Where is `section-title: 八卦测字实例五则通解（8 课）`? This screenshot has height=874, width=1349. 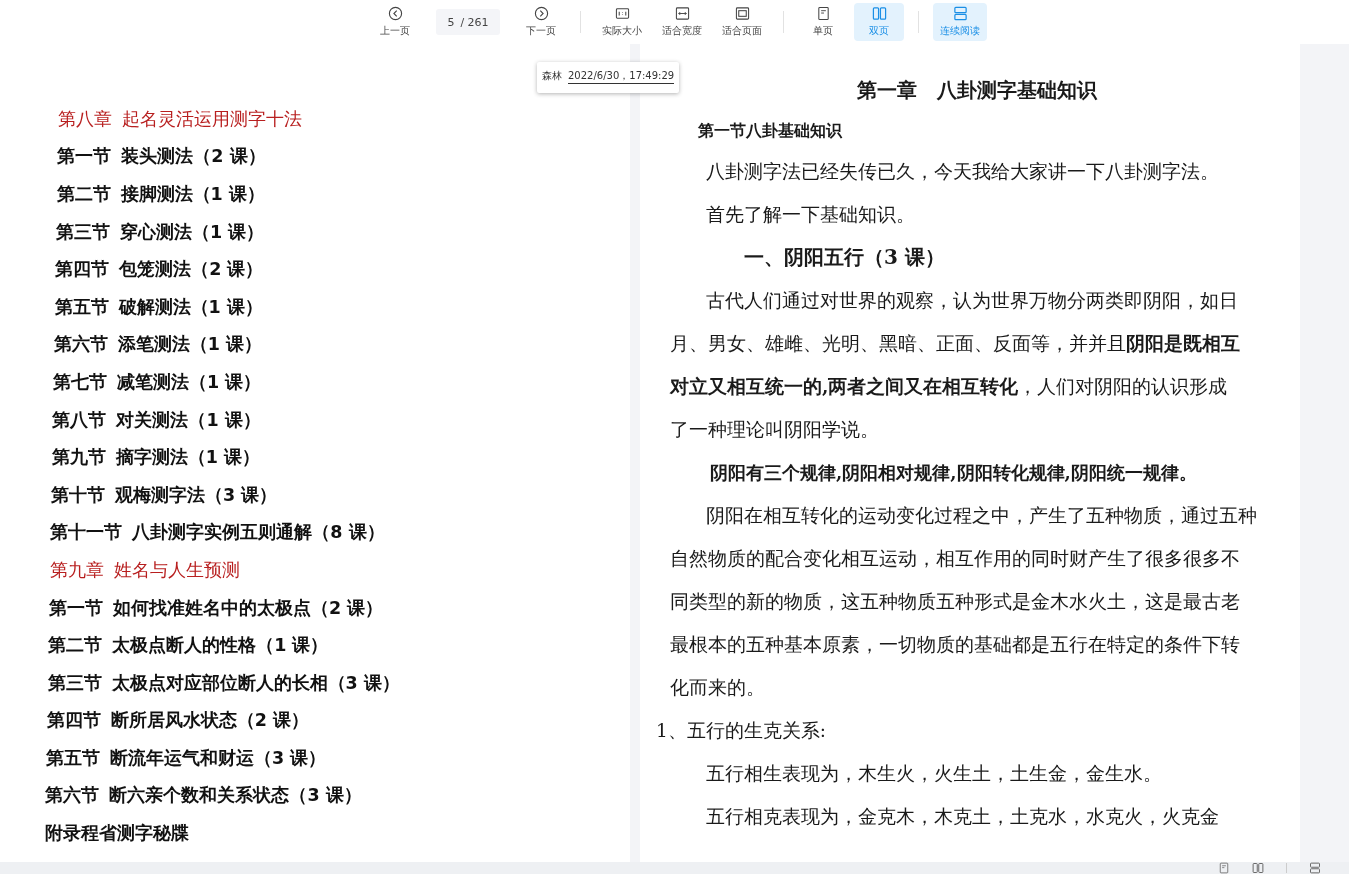 section-title: 八卦测字实例五则通解（8 课） is located at coordinates (258, 533).